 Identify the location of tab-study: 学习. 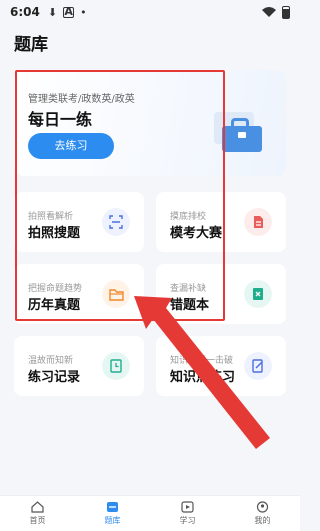
(187, 513).